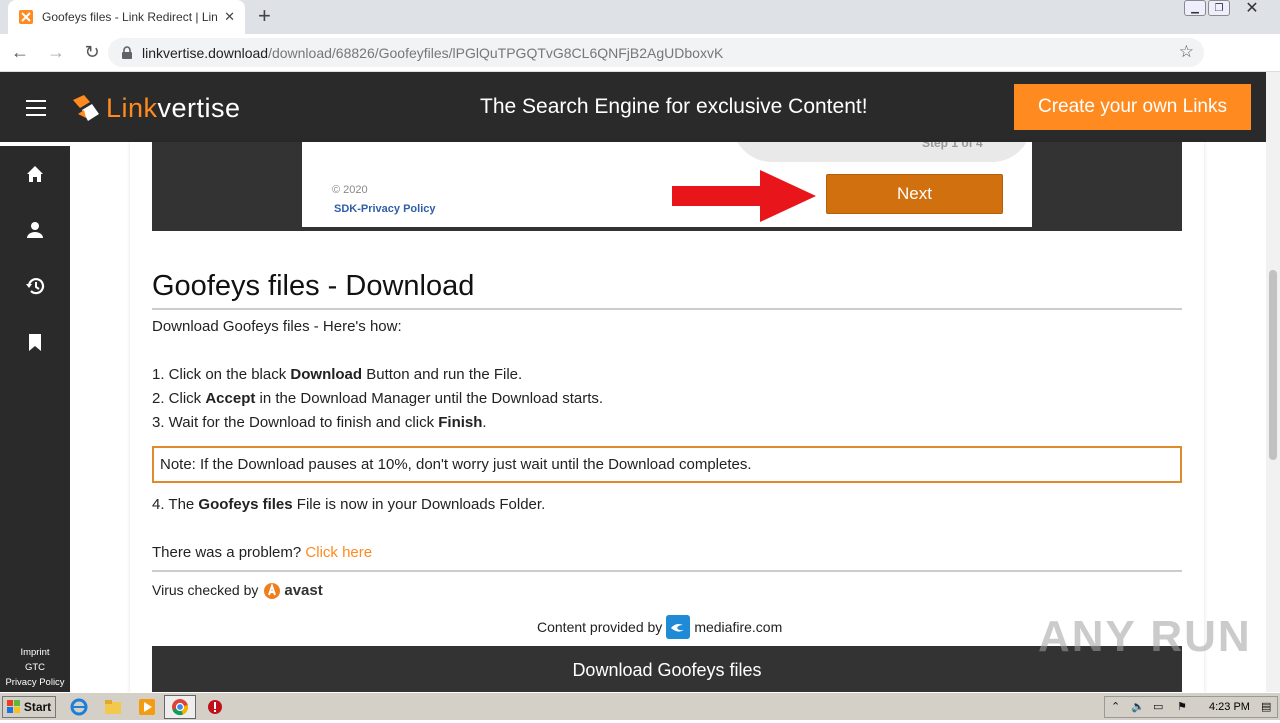 This screenshot has width=1280, height=723. Describe the element at coordinates (882, 152) in the screenshot. I see `speech-bubble` at that location.